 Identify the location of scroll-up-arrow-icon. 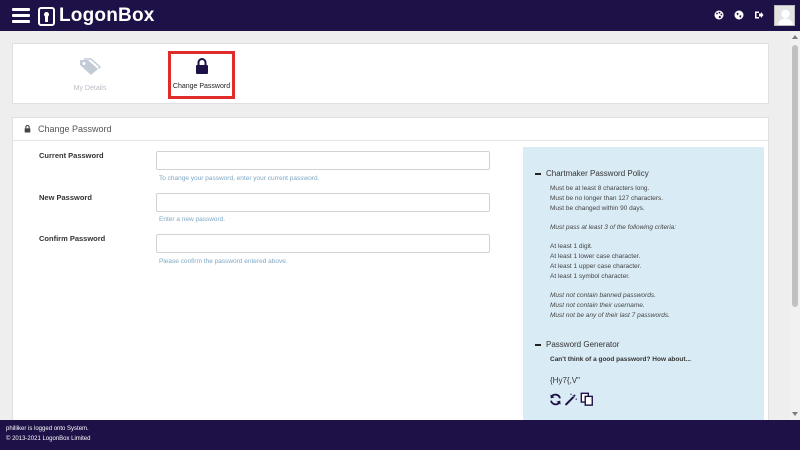
(795, 37).